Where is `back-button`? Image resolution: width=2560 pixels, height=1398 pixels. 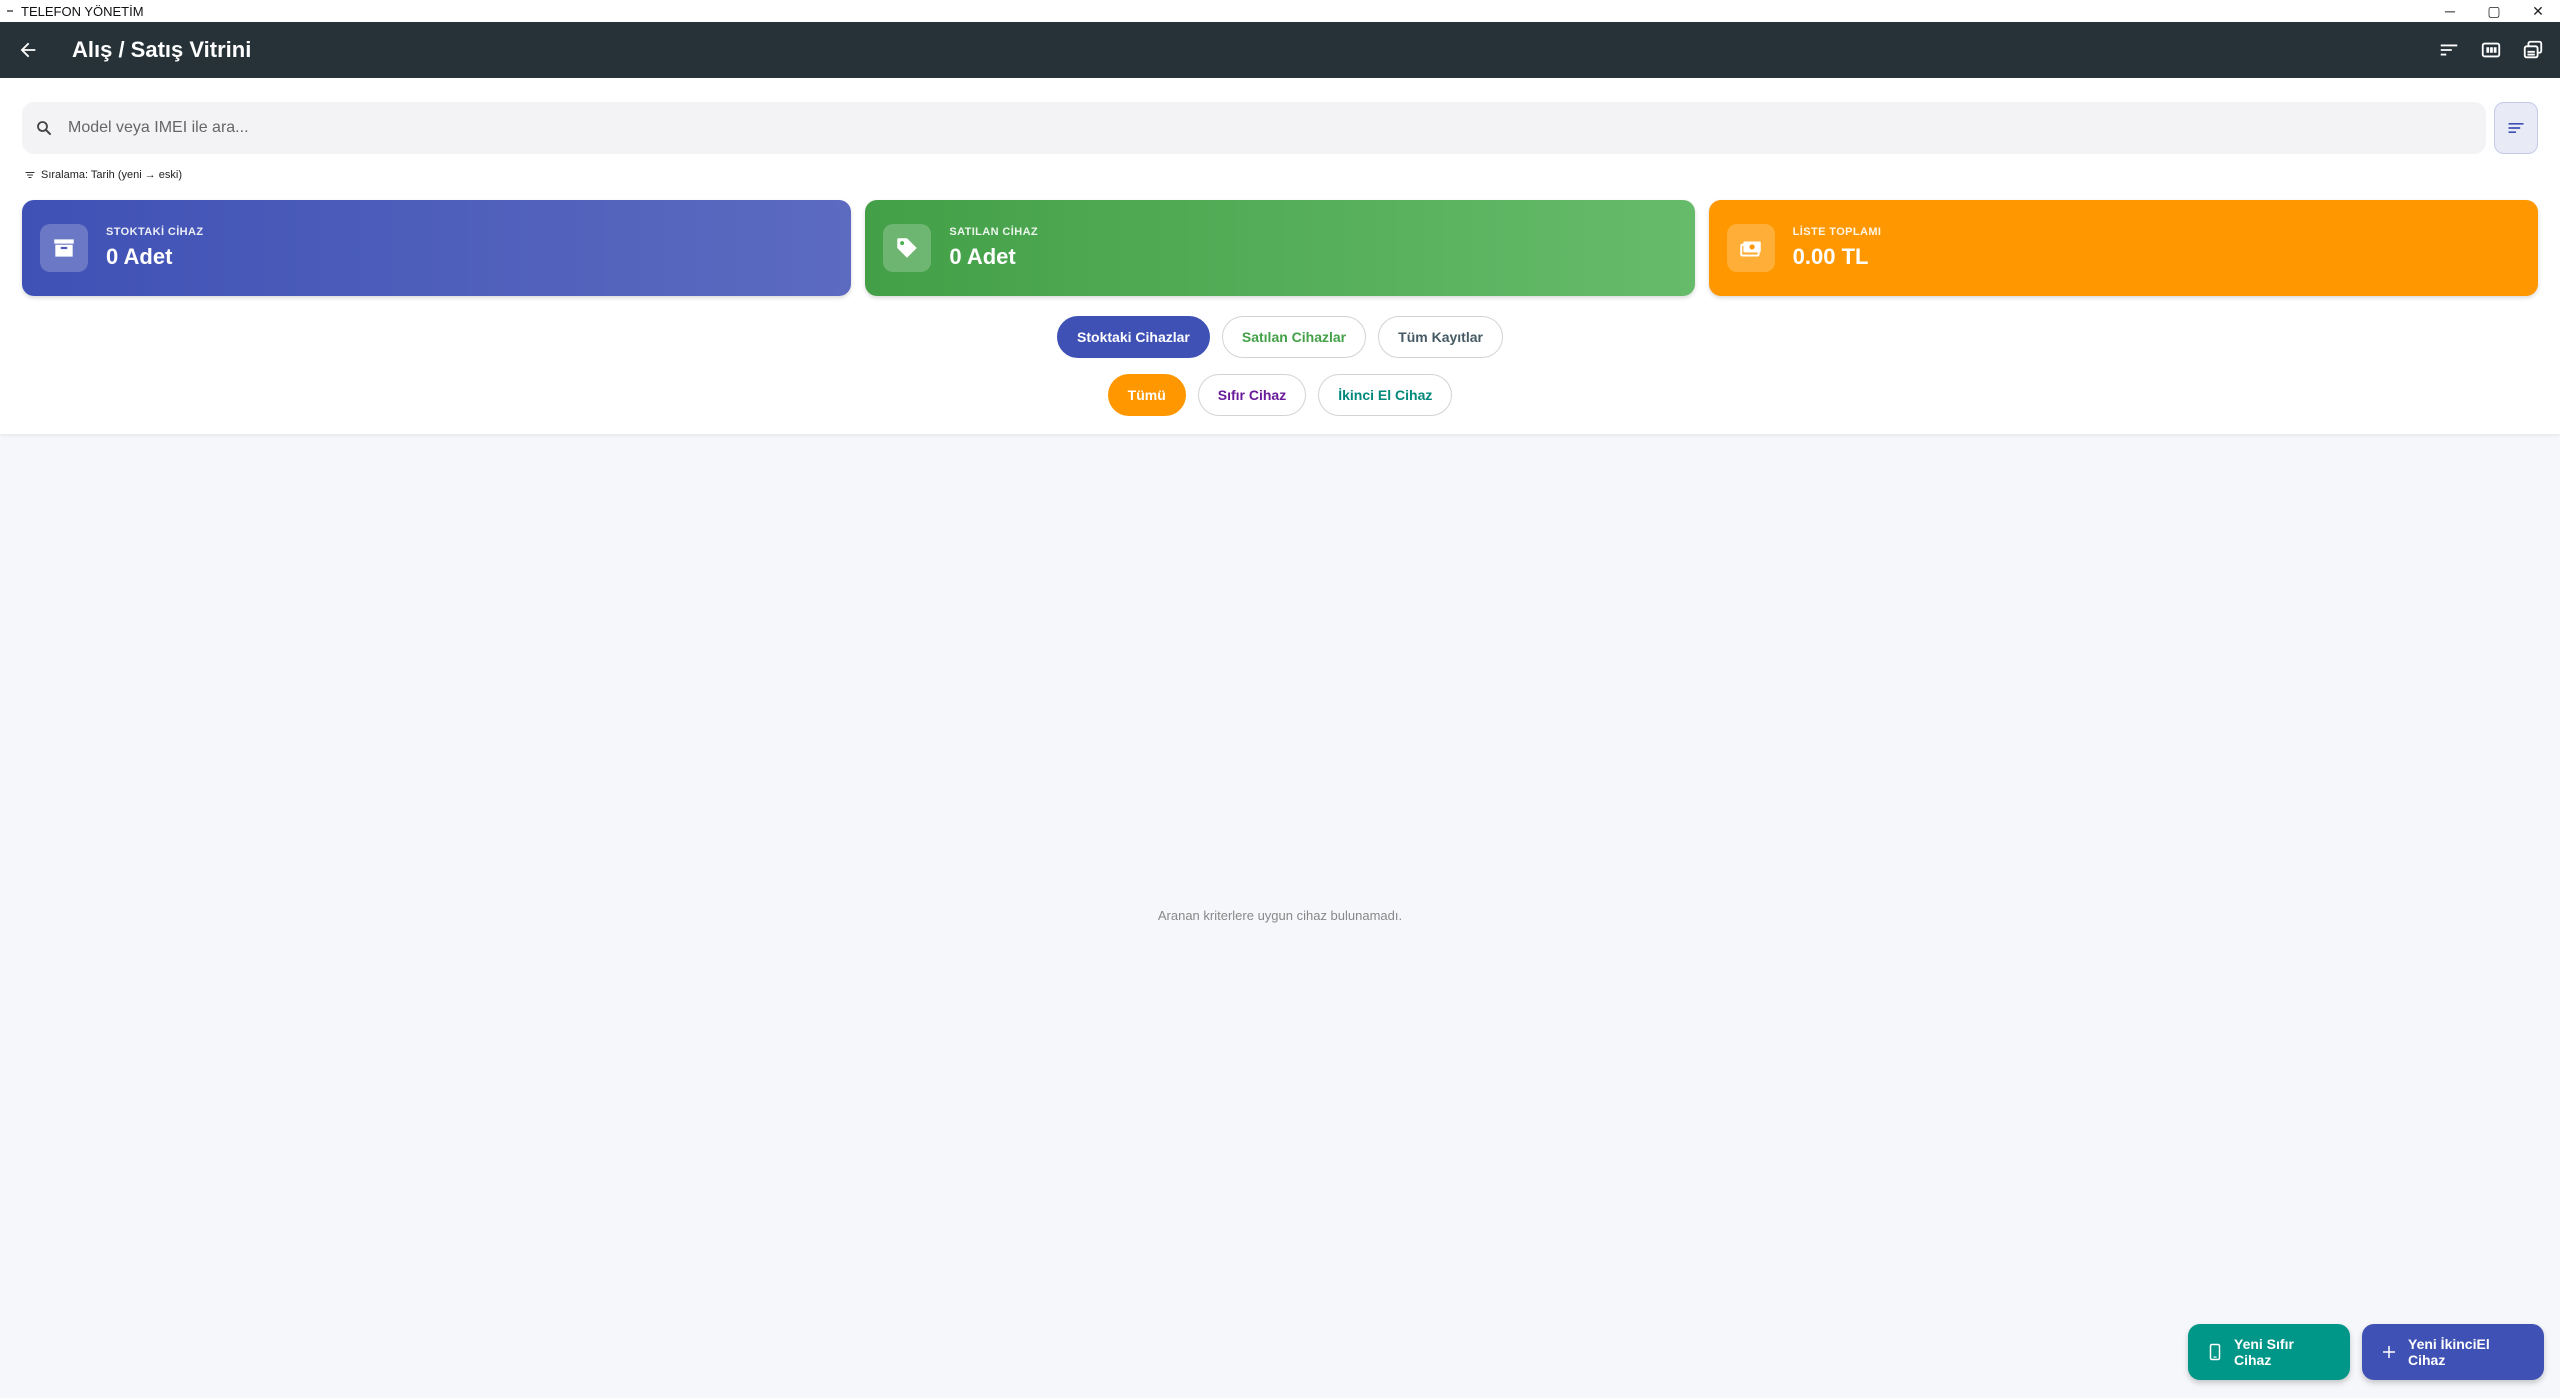
back-button is located at coordinates (28, 50).